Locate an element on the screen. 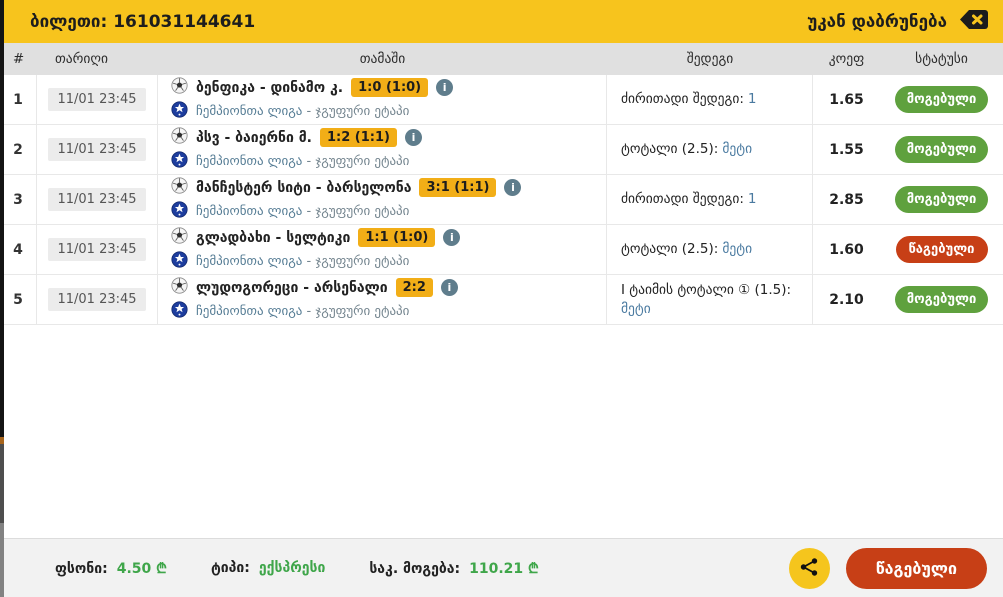 This screenshot has width=1003, height=597. status-cell: წაგებული is located at coordinates (941, 249).